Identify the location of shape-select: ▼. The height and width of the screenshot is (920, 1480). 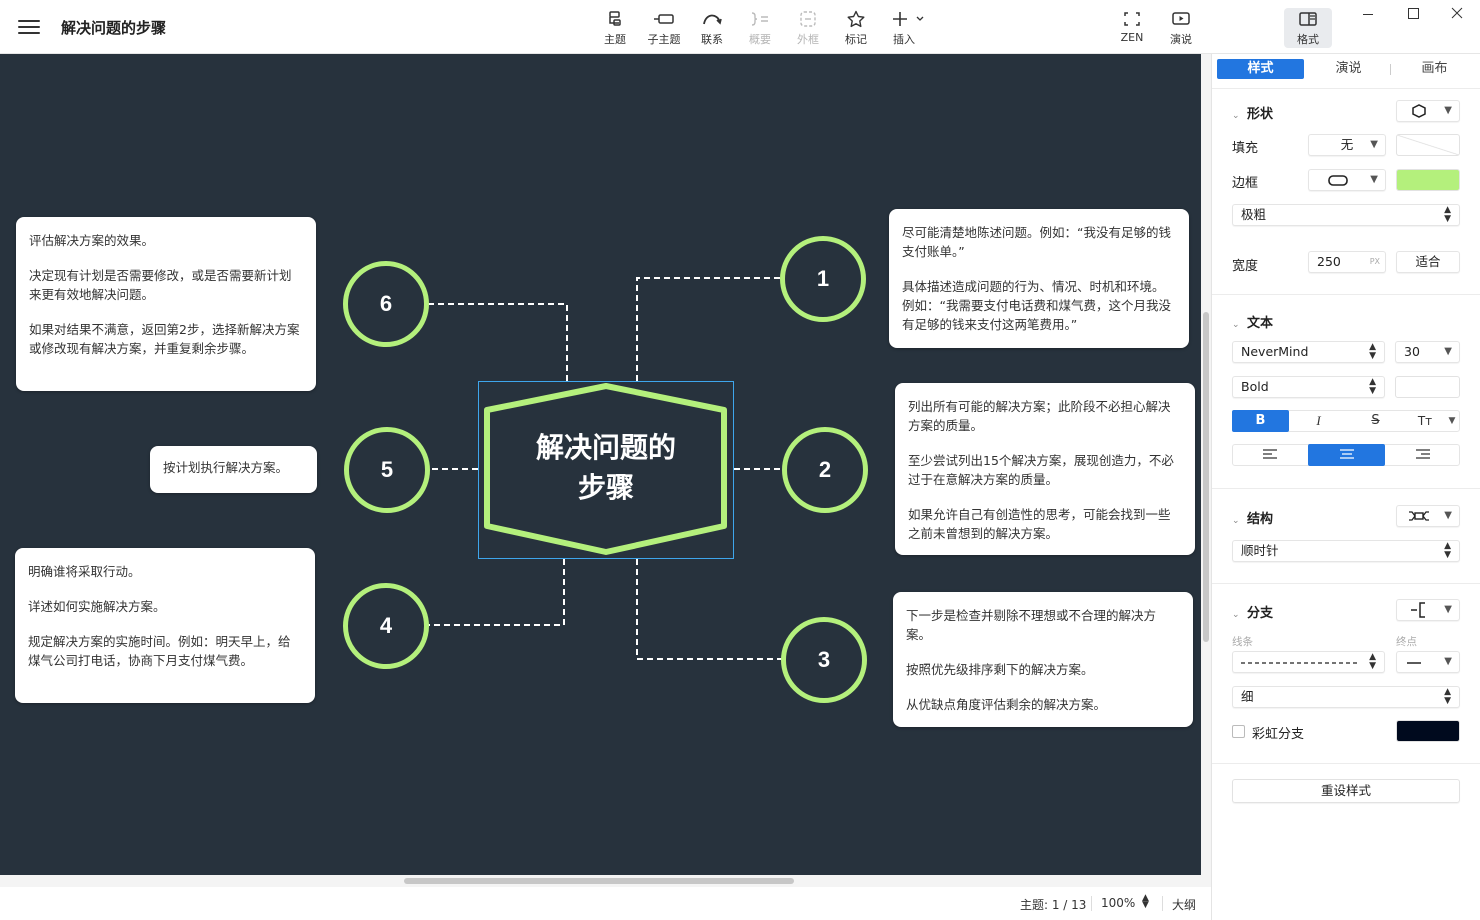
(1428, 111).